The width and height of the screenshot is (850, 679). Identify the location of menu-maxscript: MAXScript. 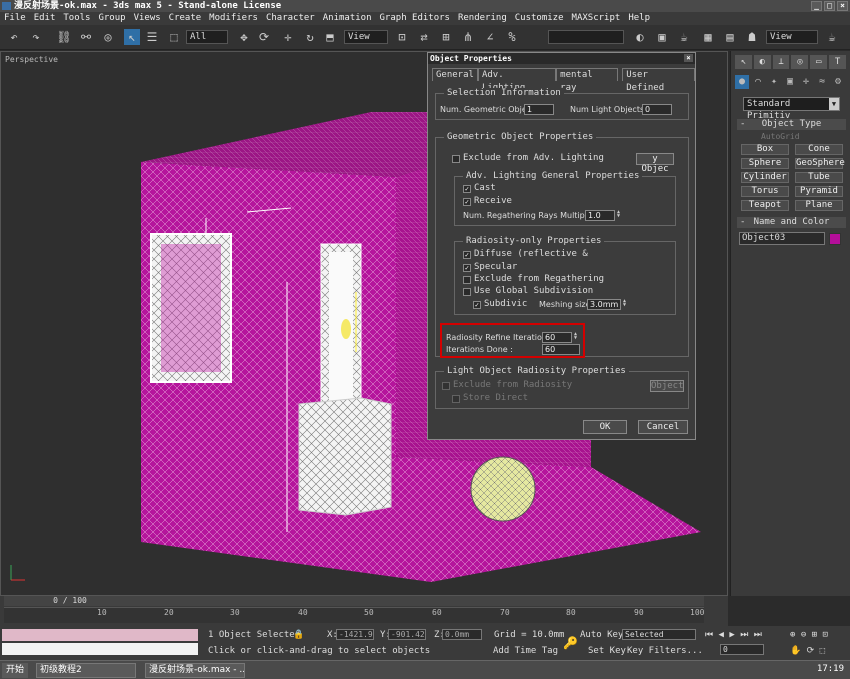
(596, 18).